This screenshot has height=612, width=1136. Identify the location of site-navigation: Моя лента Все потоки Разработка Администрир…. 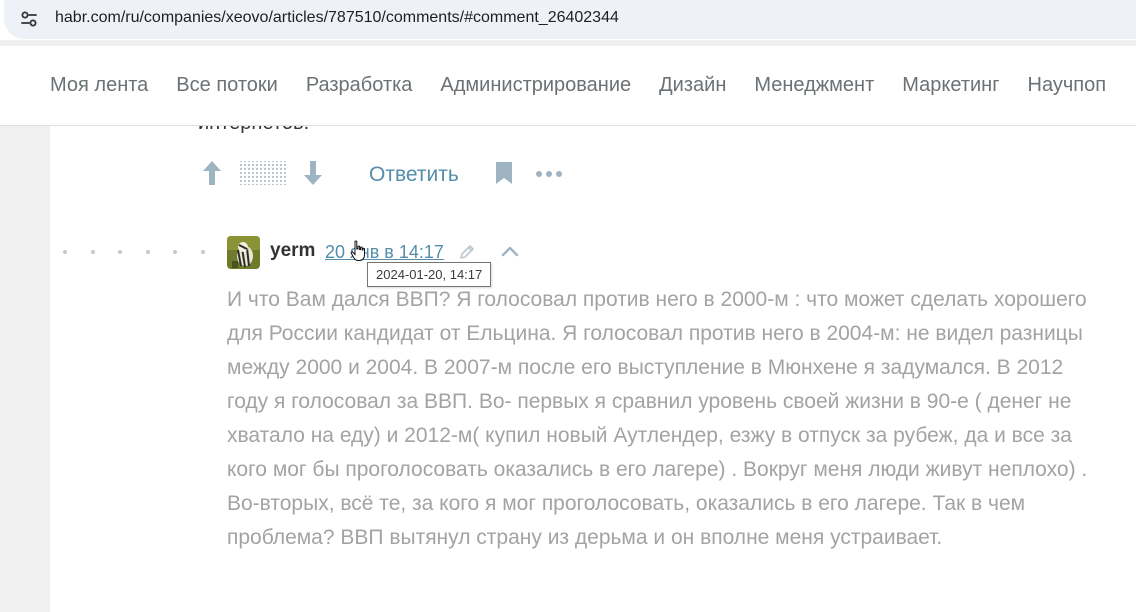
(568, 86).